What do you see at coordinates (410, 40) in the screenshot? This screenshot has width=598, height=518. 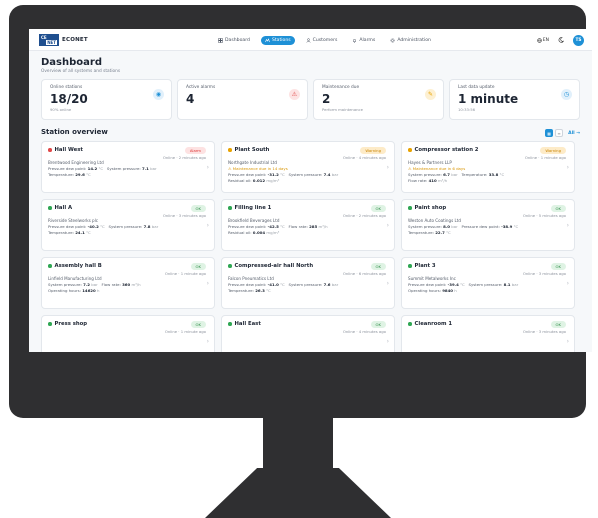 I see `nav-administration: Administration` at bounding box center [410, 40].